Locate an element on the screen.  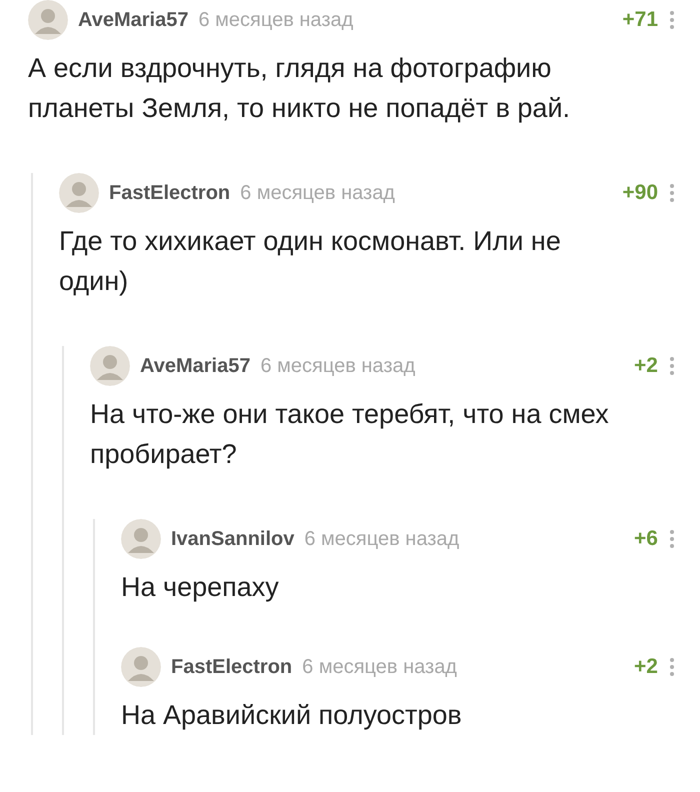
rating: +71 is located at coordinates (640, 20).